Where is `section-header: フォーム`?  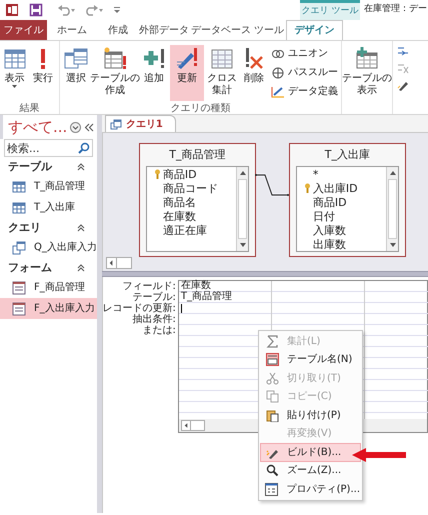
section-header: フォーム is located at coordinates (30, 268).